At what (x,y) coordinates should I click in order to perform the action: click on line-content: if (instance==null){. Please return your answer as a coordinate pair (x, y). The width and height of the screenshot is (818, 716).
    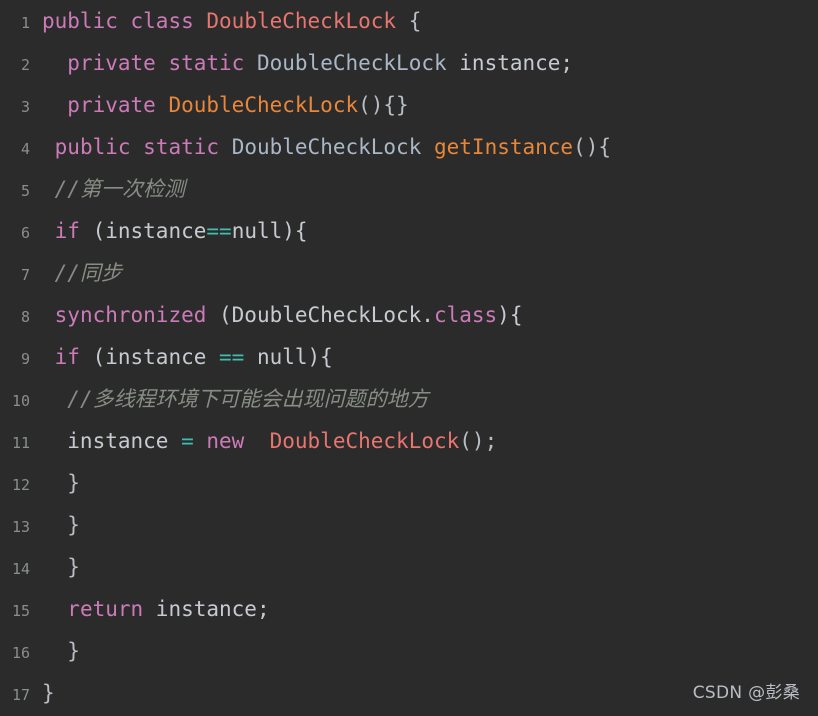
    Looking at the image, I should click on (169, 231).